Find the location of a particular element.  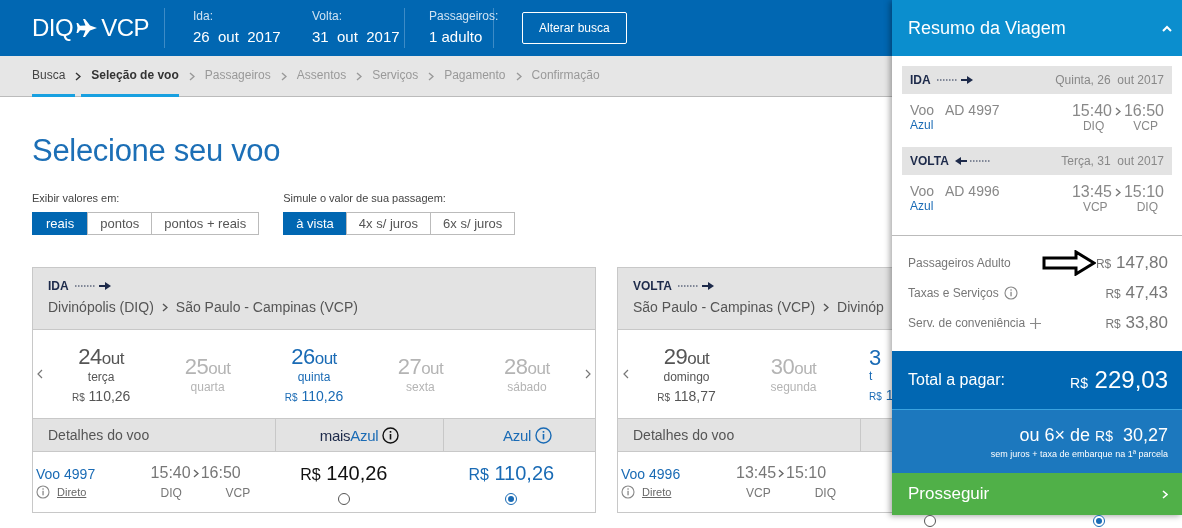

breadcrumb-step: Seleção de voo is located at coordinates (130, 76).